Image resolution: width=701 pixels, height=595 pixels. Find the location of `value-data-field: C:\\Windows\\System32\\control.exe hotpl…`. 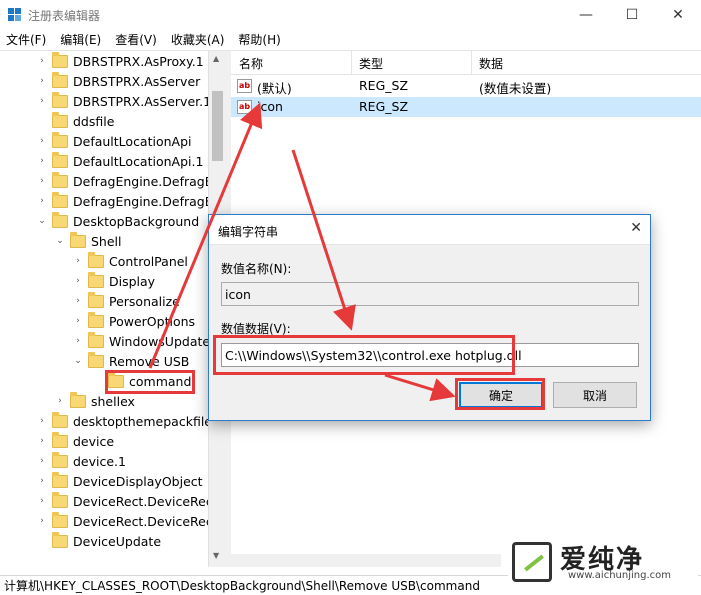

value-data-field: C:\\Windows\\System32\\control.exe hotpl… is located at coordinates (430, 355).